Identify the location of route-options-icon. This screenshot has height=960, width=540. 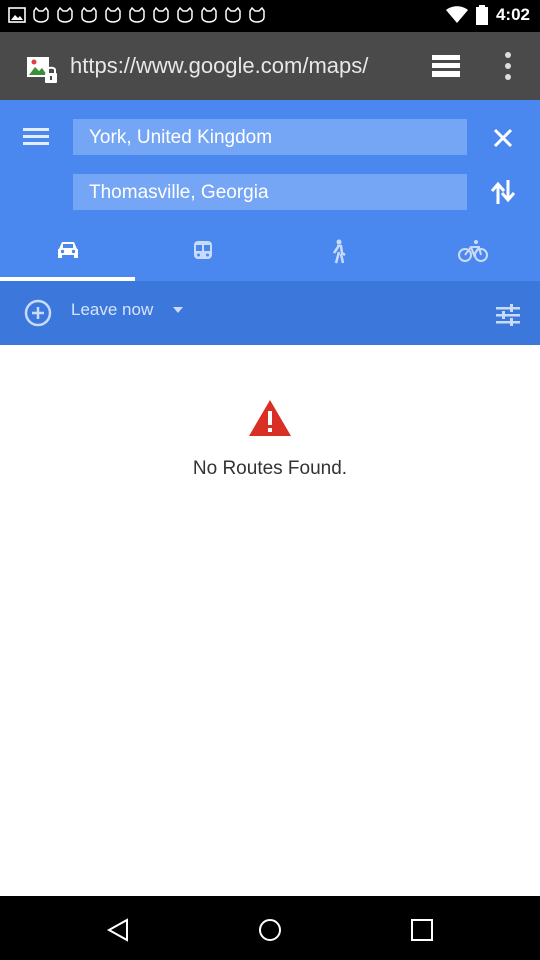
(508, 315).